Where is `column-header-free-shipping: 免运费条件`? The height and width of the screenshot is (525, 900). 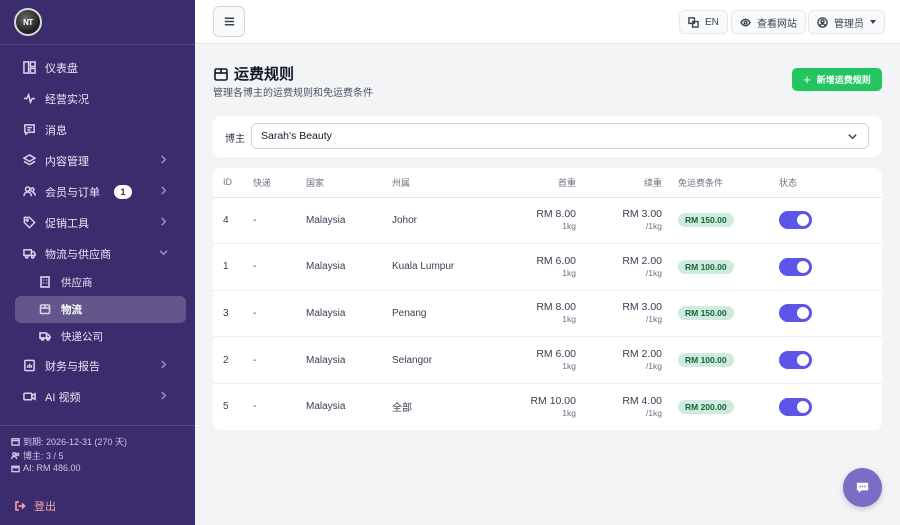
column-header-free-shipping: 免运费条件 is located at coordinates (720, 183).